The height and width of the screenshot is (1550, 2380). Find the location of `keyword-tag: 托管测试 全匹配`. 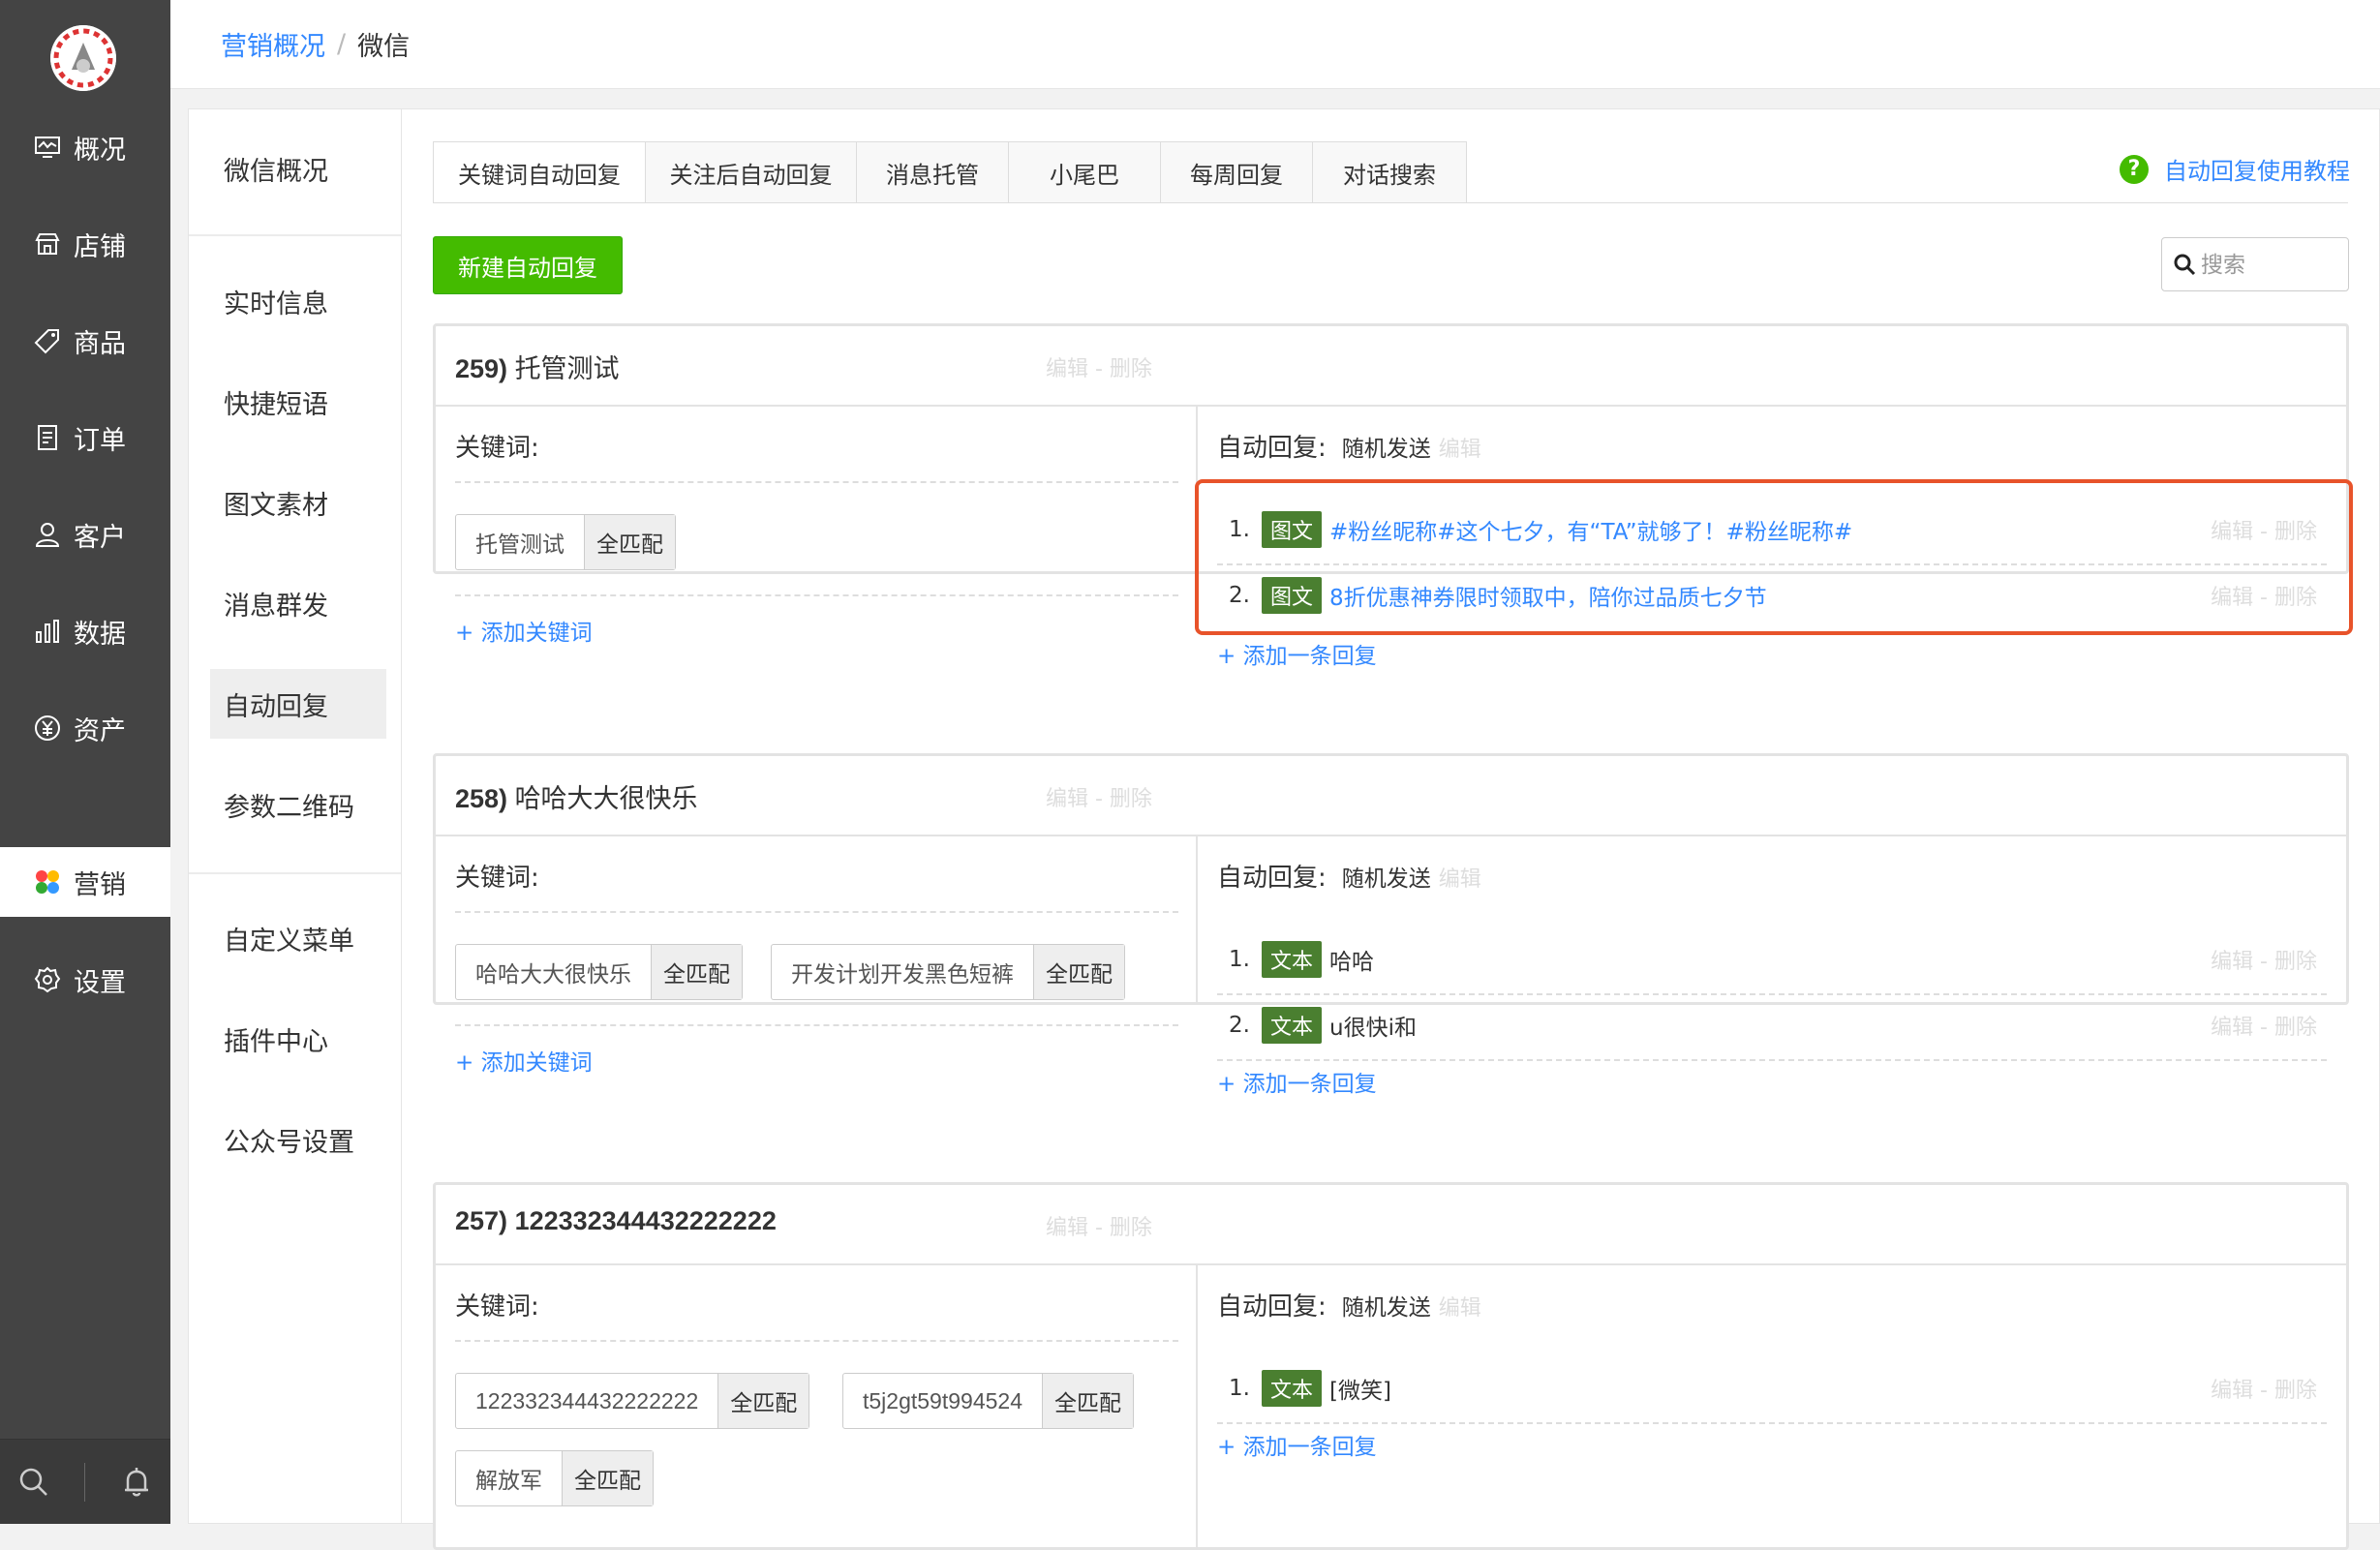

keyword-tag: 托管测试 全匹配 is located at coordinates (565, 542).